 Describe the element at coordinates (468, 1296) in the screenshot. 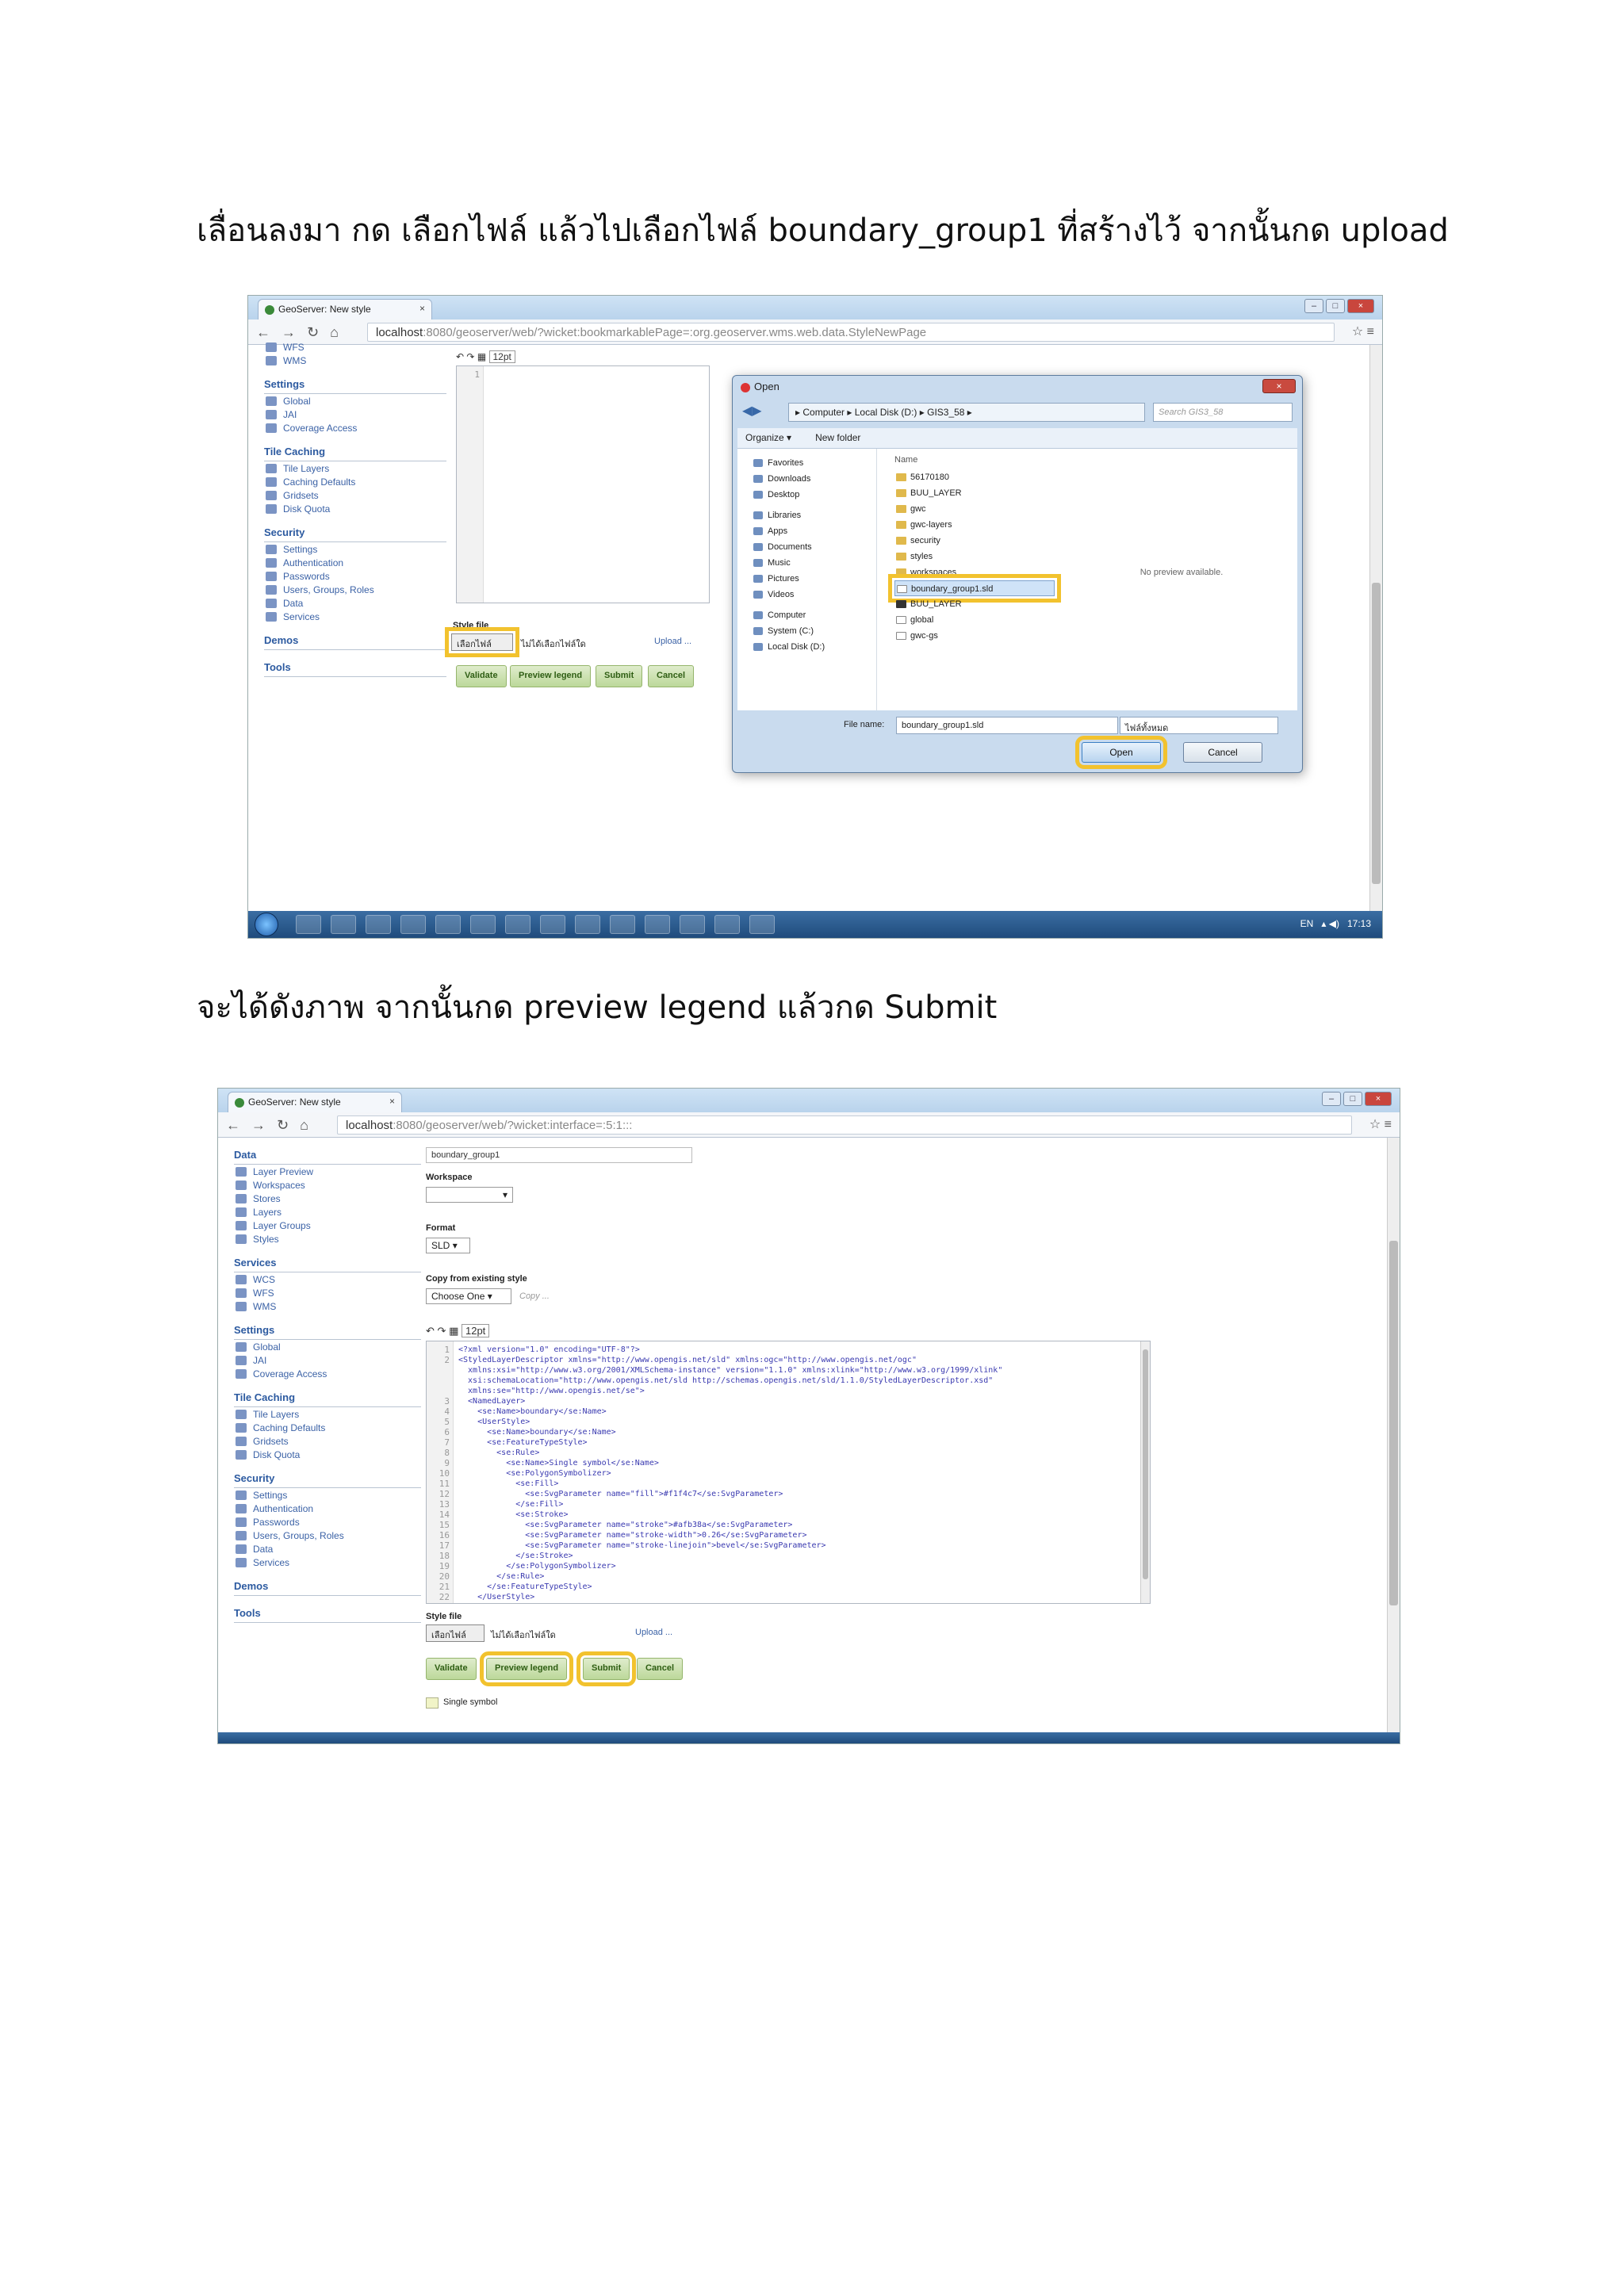

I see `copy-style-select: Choose One ▾` at that location.